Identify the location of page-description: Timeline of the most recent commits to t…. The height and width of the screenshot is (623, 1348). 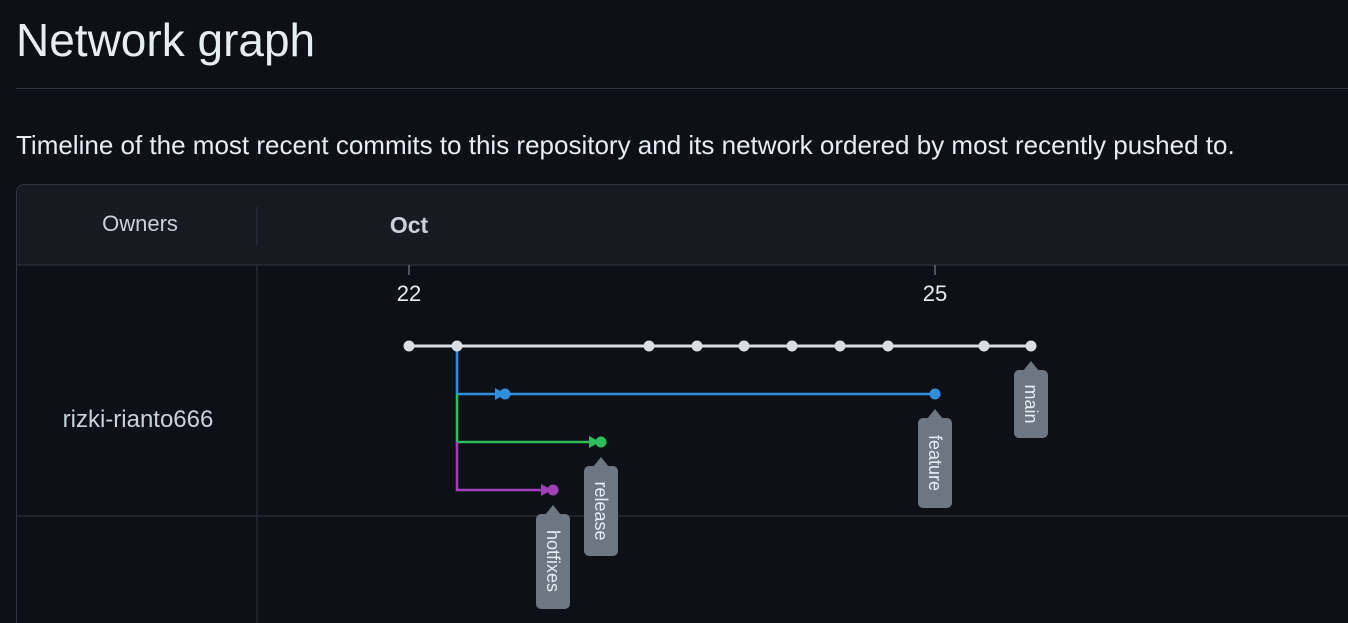
(625, 145).